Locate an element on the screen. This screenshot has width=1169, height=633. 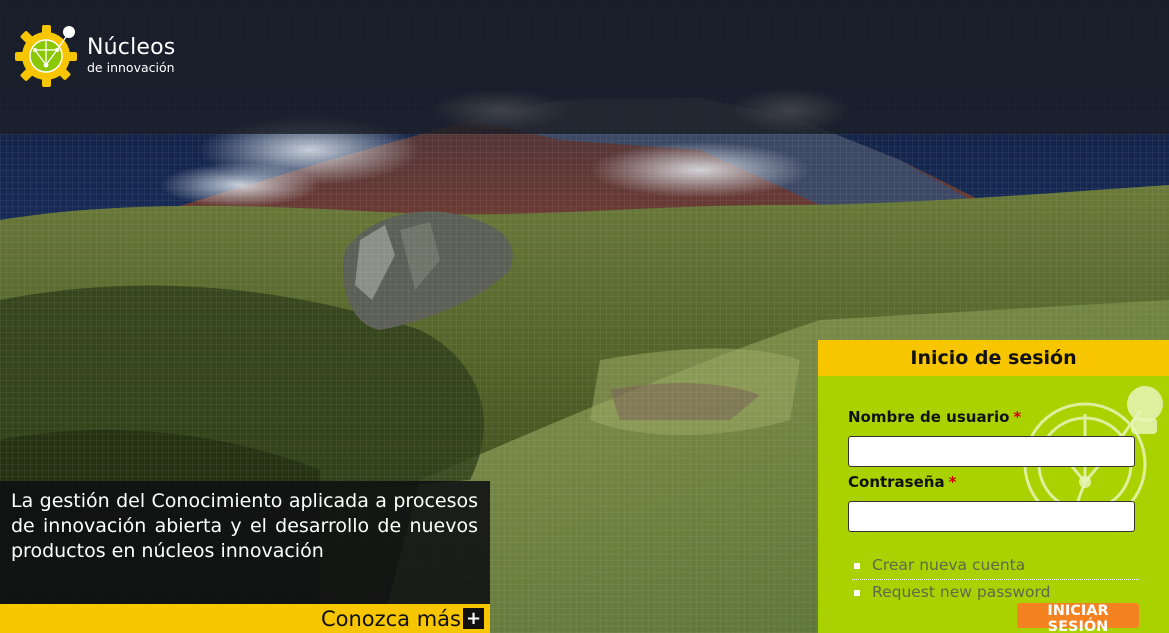
password-label: Contraseña * is located at coordinates (902, 482).